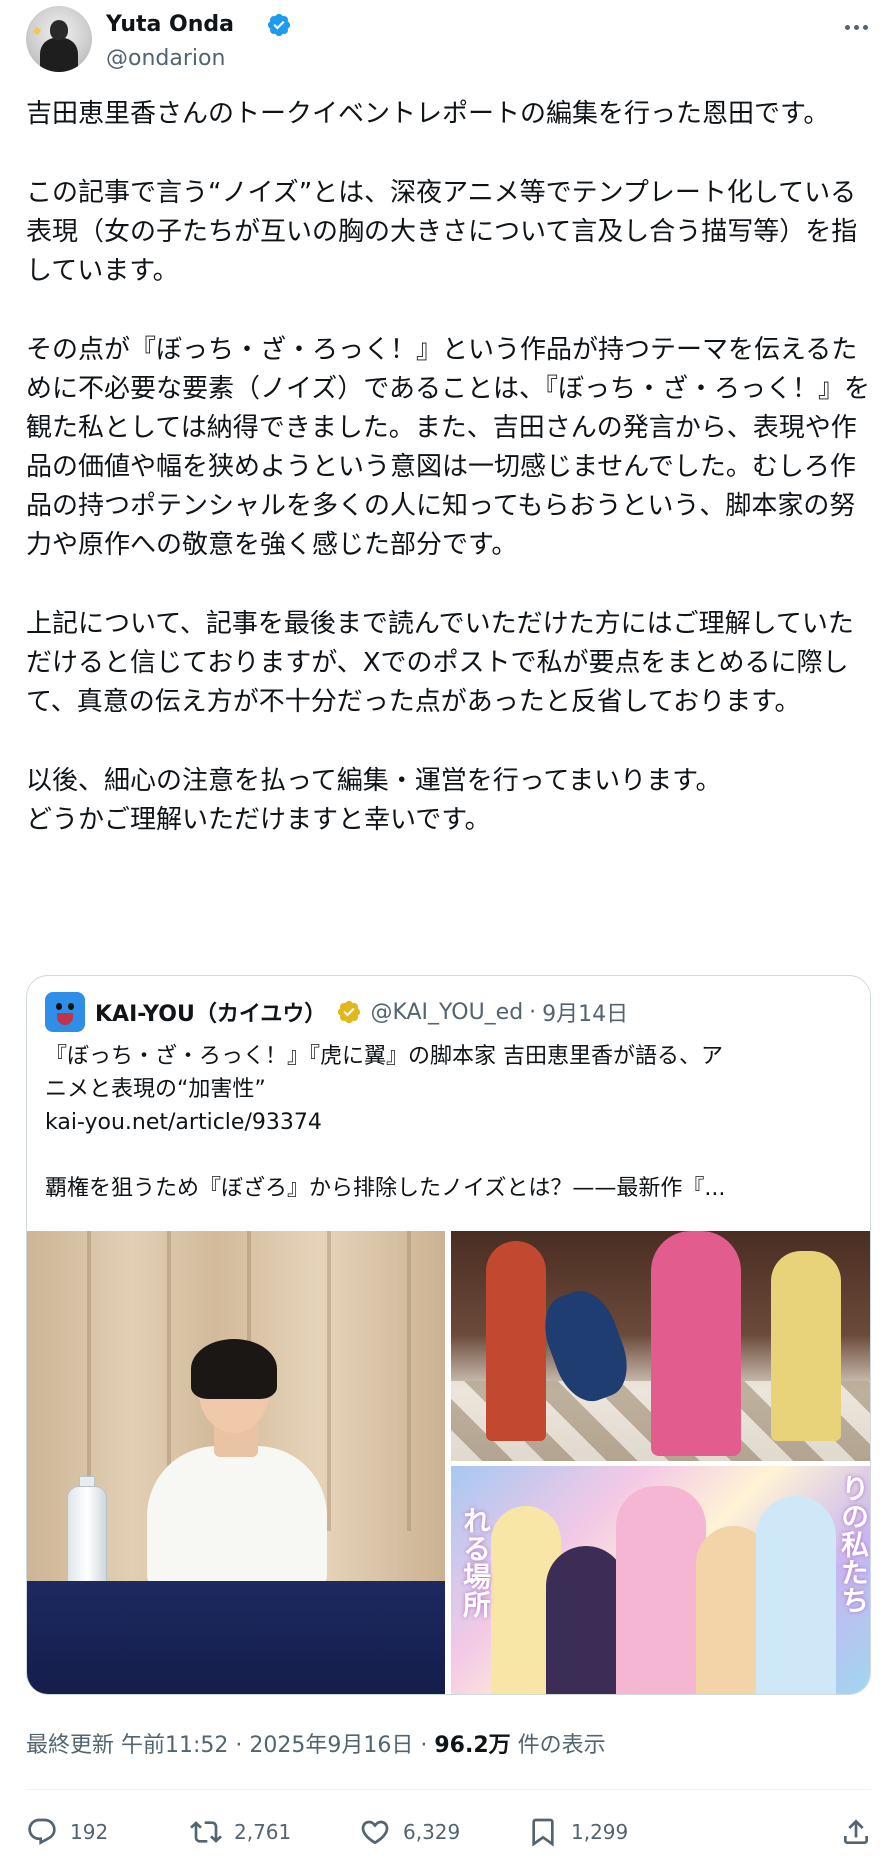 The image size is (895, 1872). What do you see at coordinates (384, 1056) in the screenshot?
I see `quoted-text-line: 『ぼっち・ざ・ろっく！』『虎に翼』の脚本家 吉田恵里香が語る、ア` at bounding box center [384, 1056].